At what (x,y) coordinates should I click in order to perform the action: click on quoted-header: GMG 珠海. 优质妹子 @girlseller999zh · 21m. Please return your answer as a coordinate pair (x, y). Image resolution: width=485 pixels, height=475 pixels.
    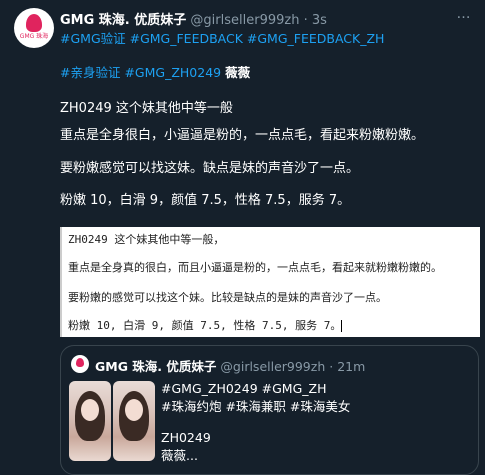
    Looking at the image, I should click on (230, 365).